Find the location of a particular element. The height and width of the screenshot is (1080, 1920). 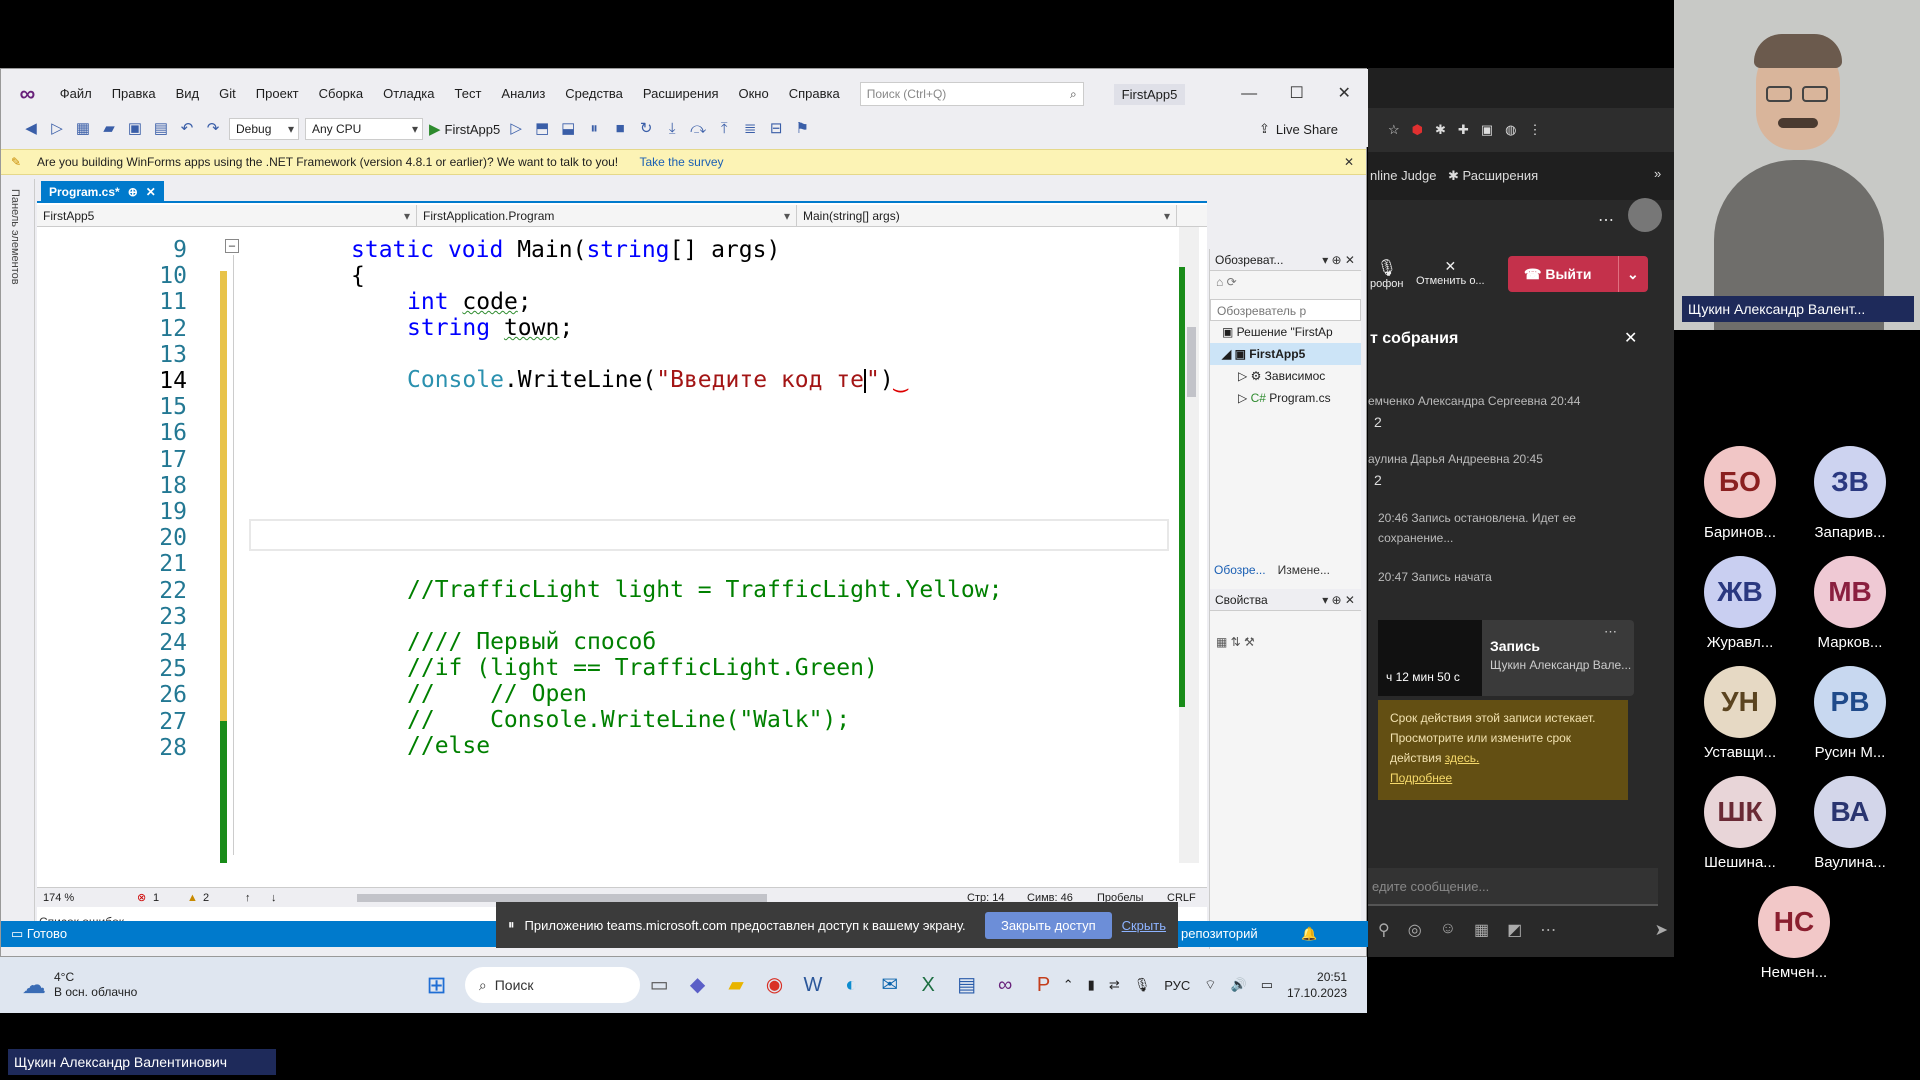

horizontal-scrollbar is located at coordinates (562, 898).